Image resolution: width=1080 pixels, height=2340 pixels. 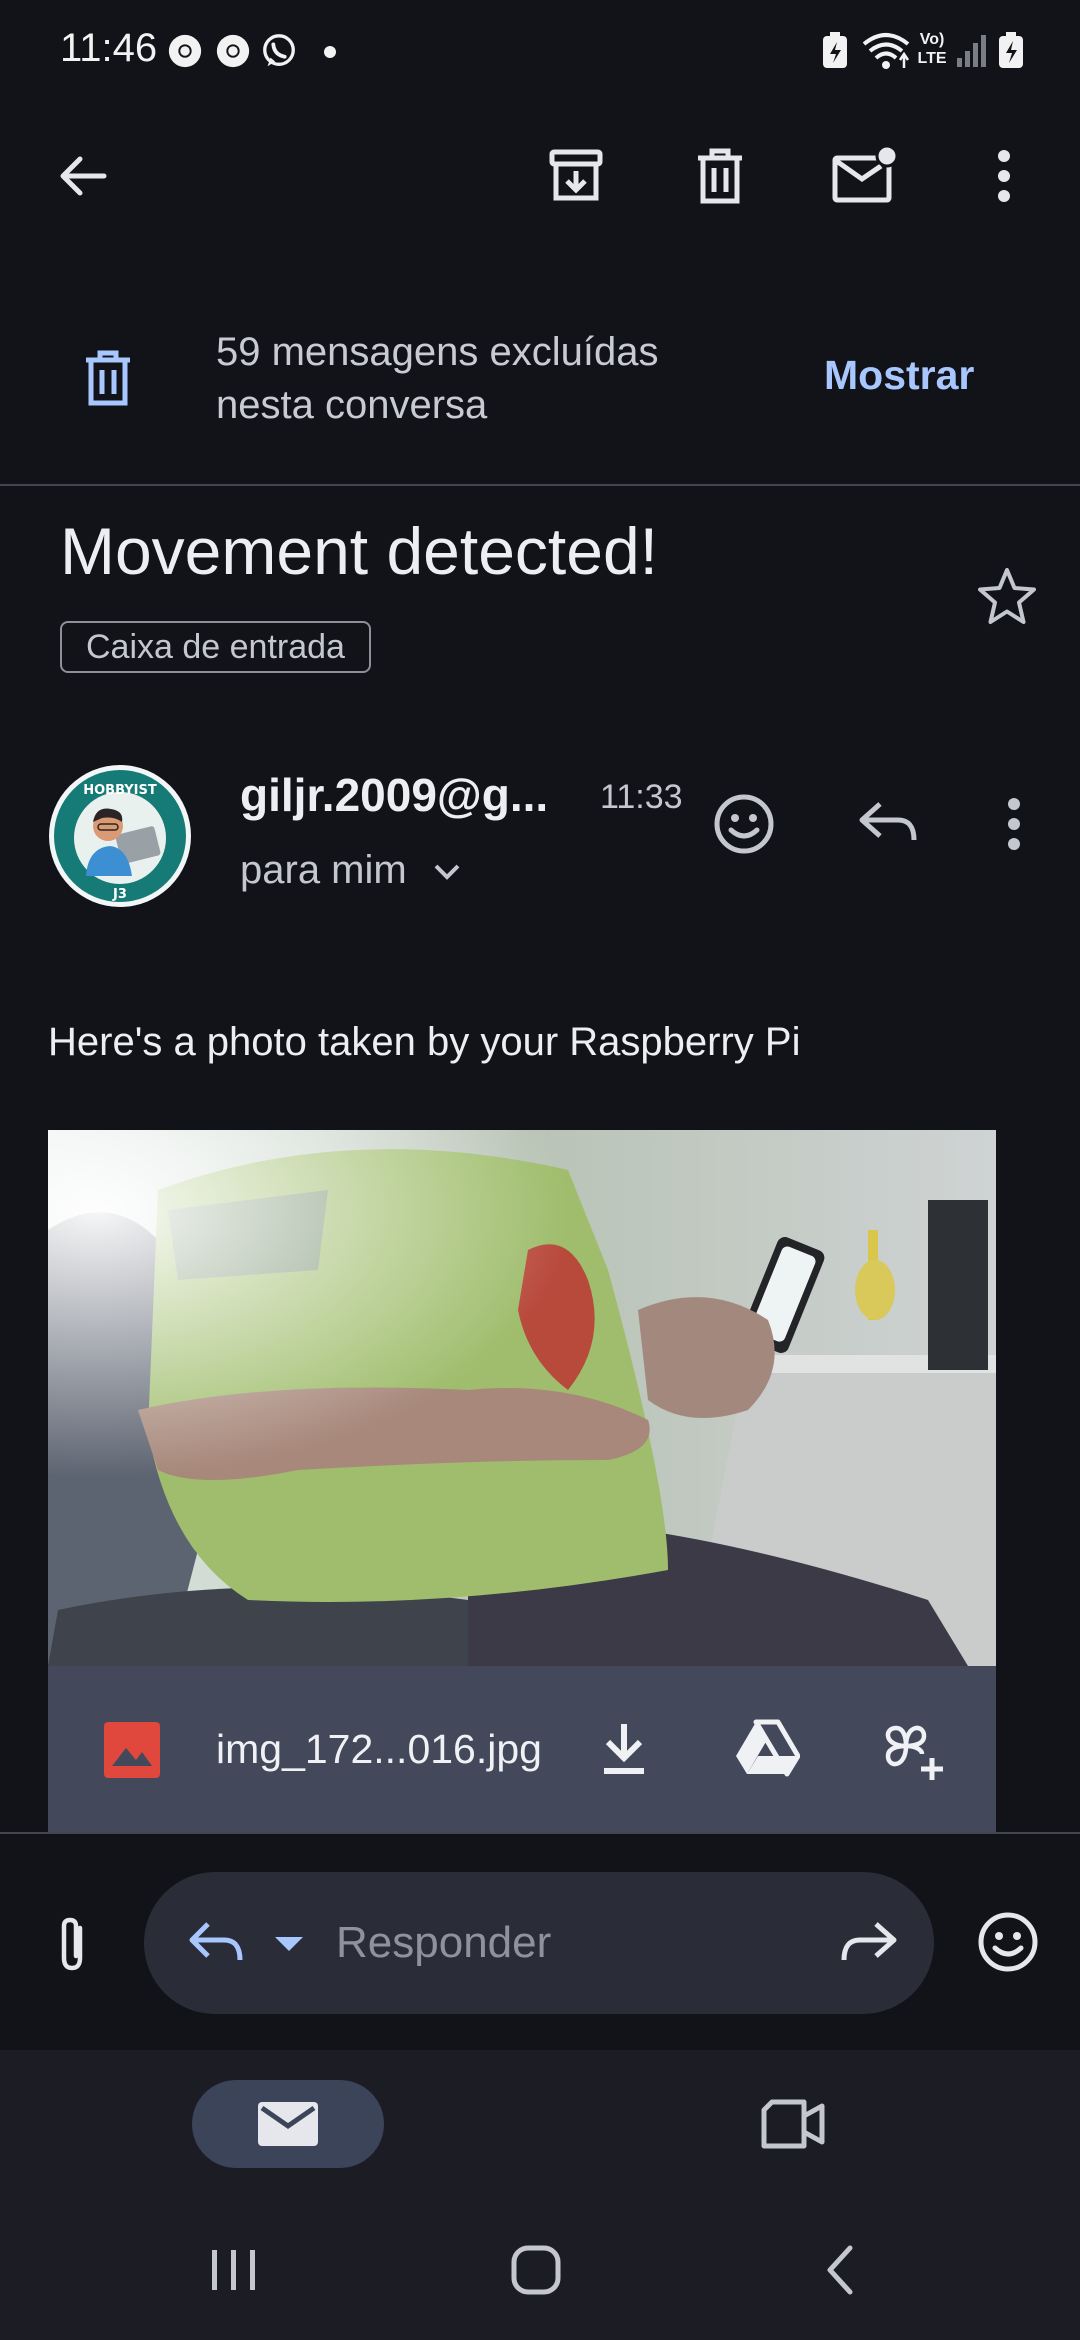 What do you see at coordinates (109, 48) in the screenshot?
I see `status-time: 11:46` at bounding box center [109, 48].